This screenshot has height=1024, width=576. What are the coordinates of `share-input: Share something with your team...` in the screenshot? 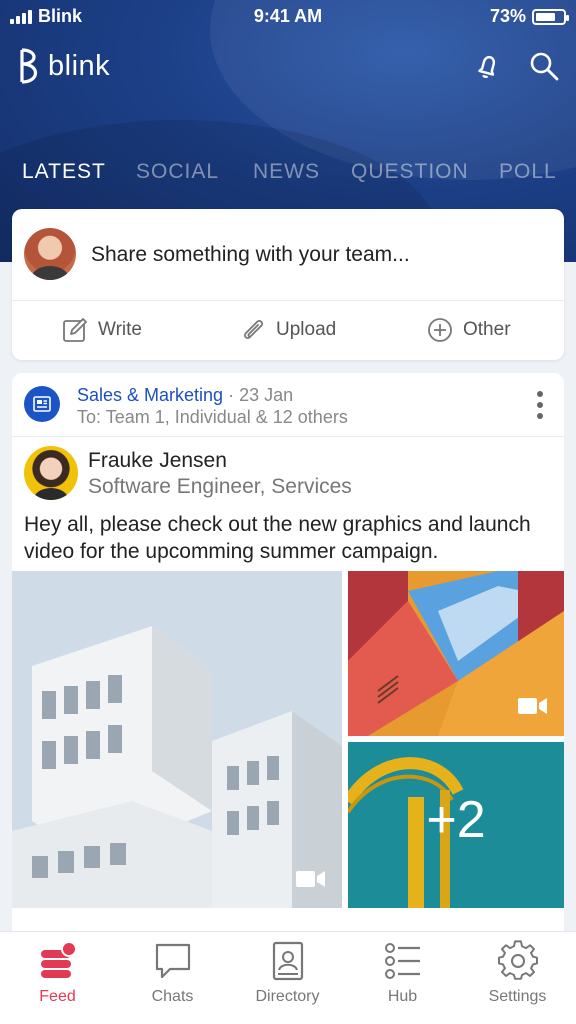 It's located at (250, 255).